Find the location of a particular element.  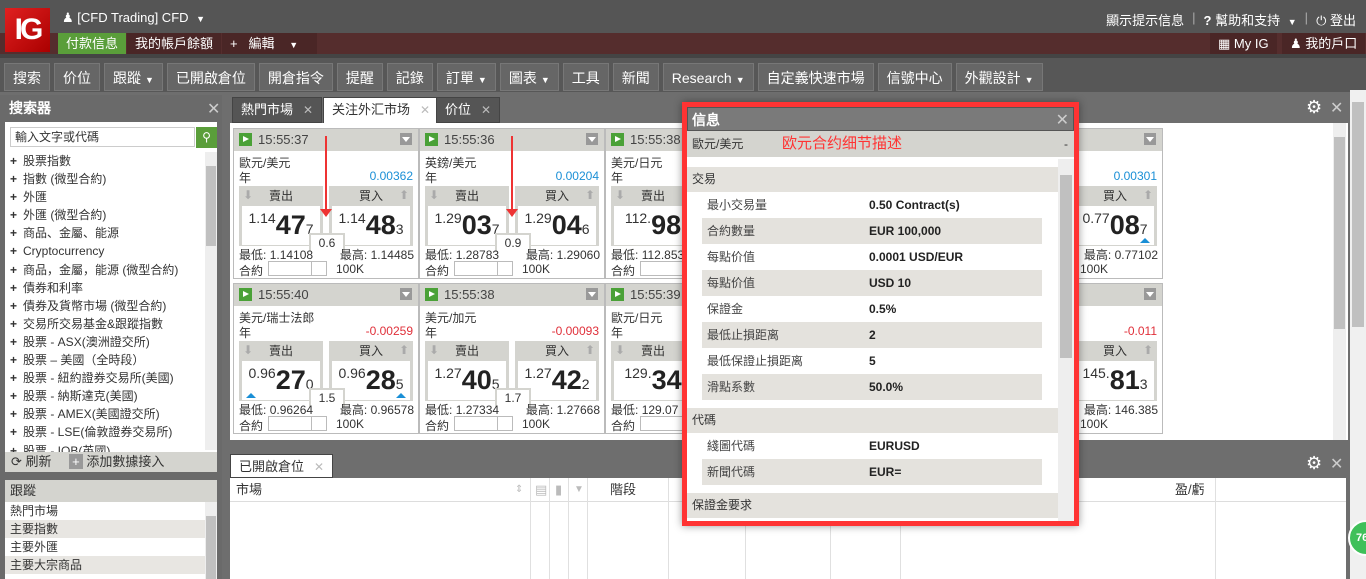

column-pnl: 盈/虧 is located at coordinates (1190, 490).